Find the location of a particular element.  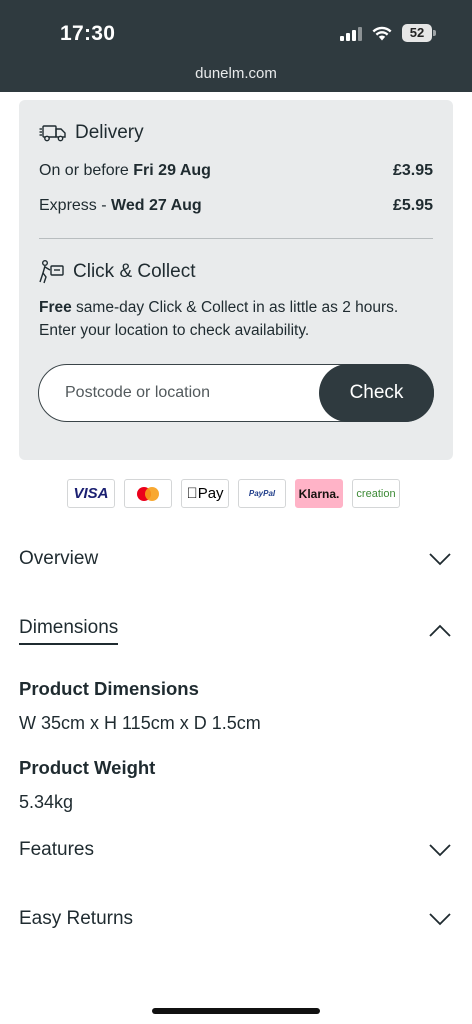

check-button: Check is located at coordinates (376, 393).